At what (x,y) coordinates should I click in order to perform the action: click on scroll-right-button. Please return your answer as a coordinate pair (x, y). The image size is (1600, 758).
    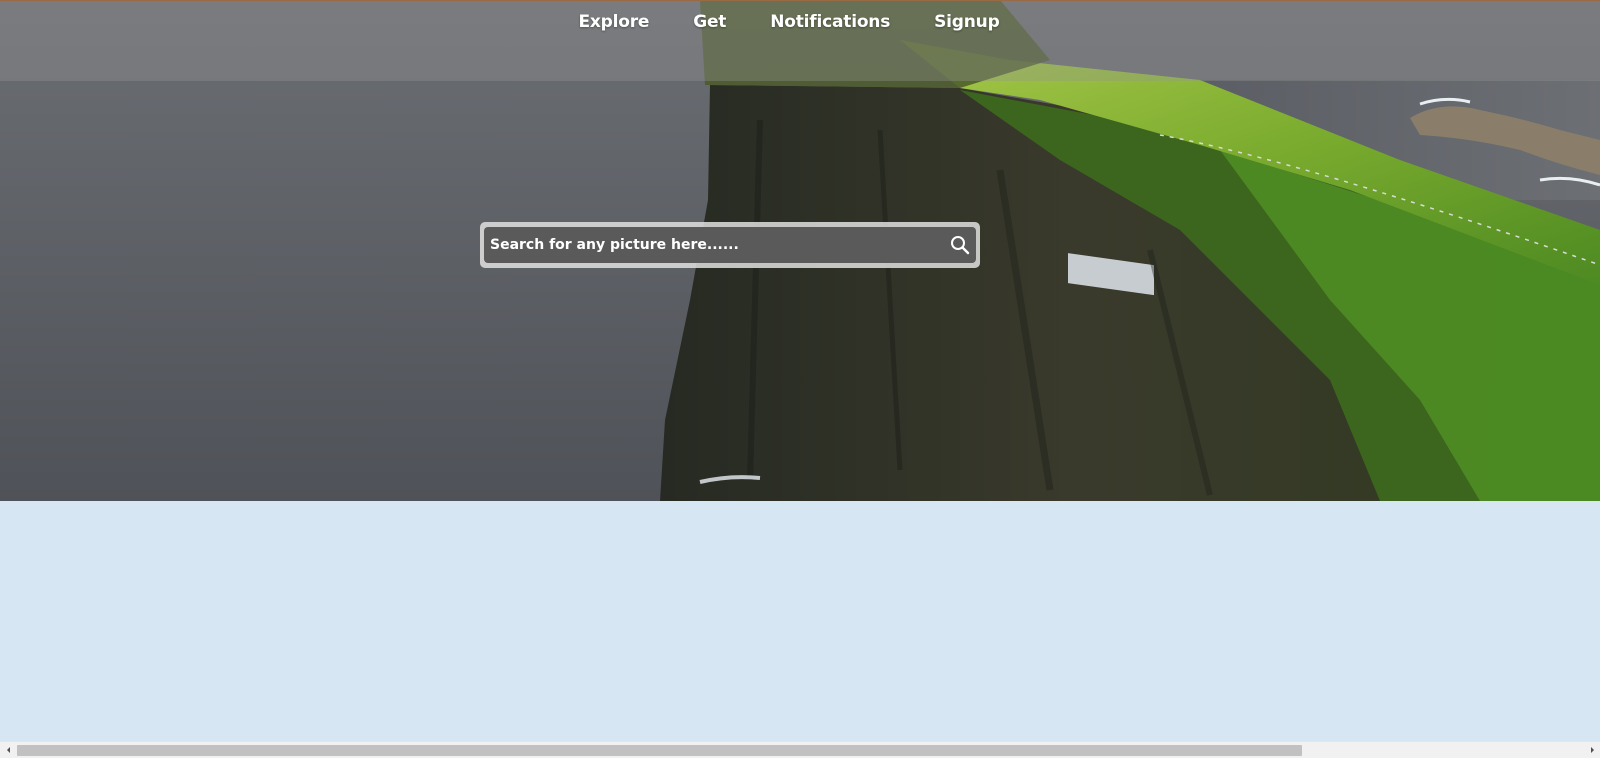
    Looking at the image, I should click on (1591, 750).